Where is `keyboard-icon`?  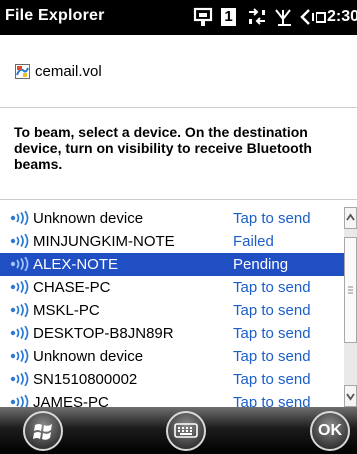 keyboard-icon is located at coordinates (186, 430).